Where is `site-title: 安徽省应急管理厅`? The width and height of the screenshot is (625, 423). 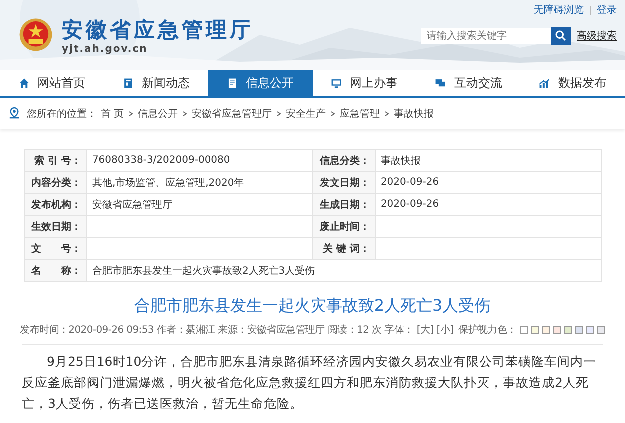 site-title: 安徽省应急管理厅 is located at coordinates (158, 30).